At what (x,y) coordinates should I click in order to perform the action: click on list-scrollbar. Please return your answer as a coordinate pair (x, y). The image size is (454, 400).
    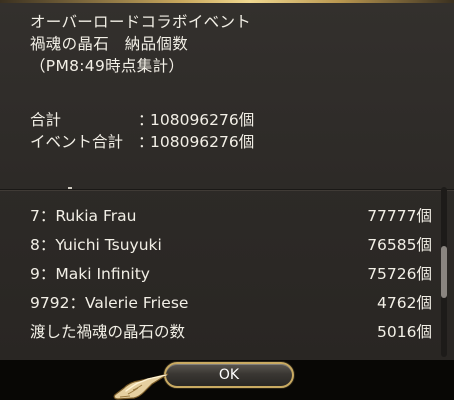
    Looking at the image, I should click on (444, 272).